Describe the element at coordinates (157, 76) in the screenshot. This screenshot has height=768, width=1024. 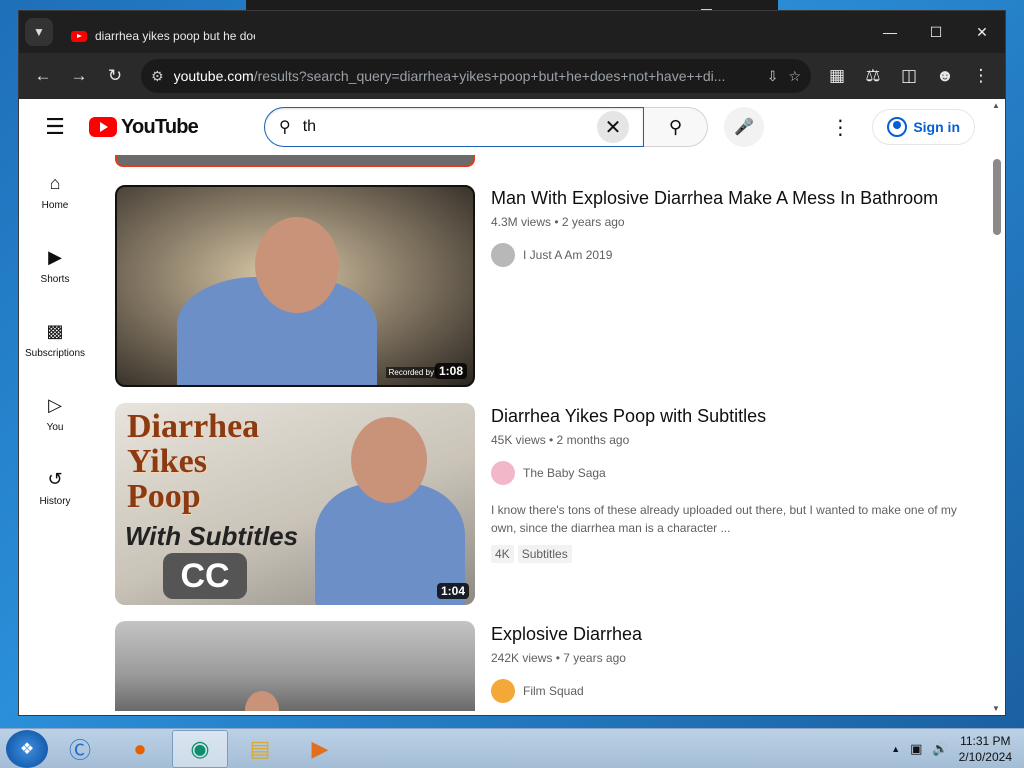
I see `site-info-icon: ⚙` at that location.